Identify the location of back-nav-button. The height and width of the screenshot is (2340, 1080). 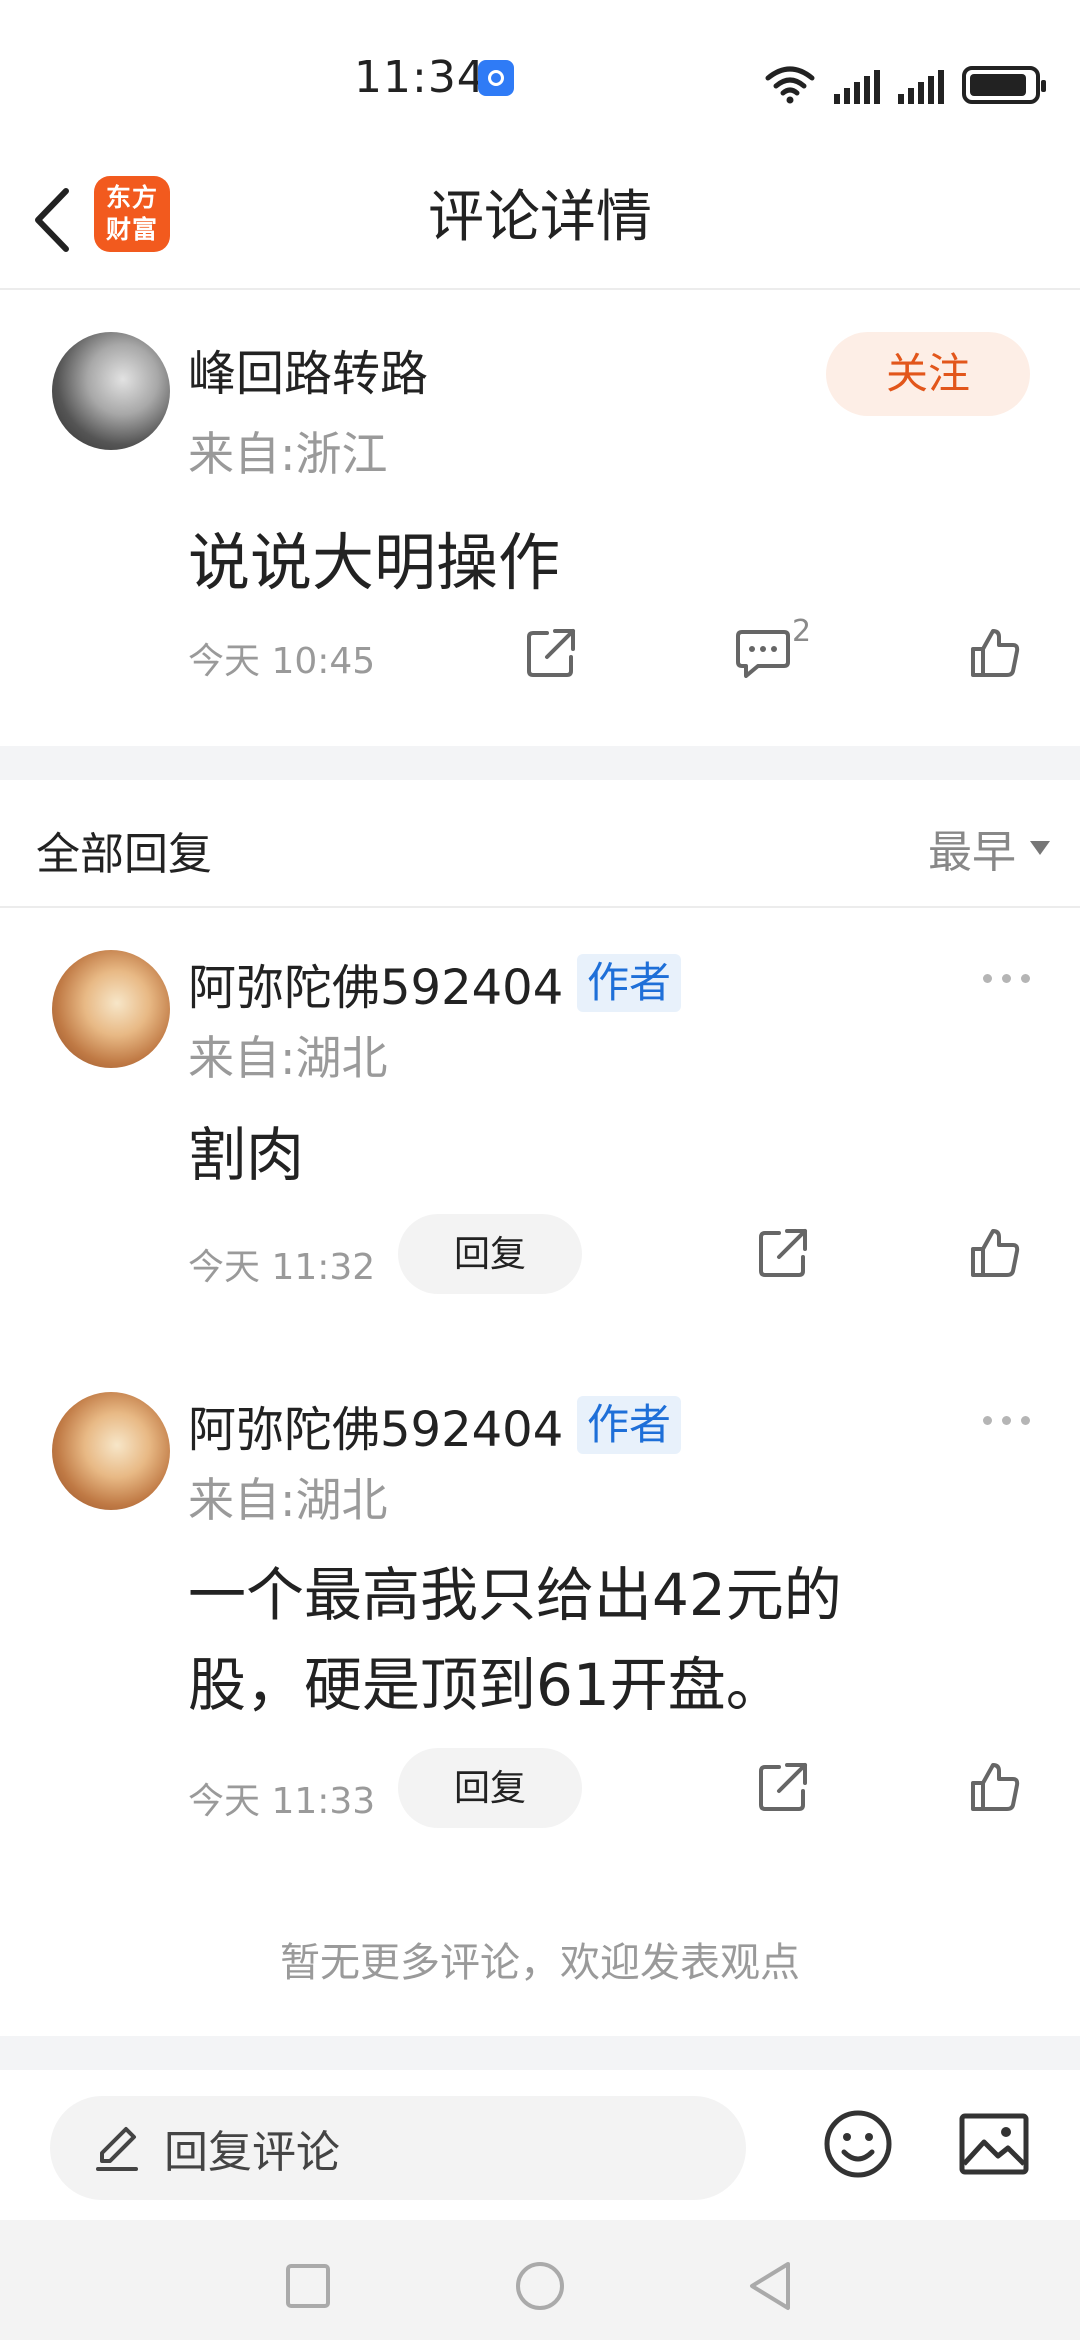
(770, 2286).